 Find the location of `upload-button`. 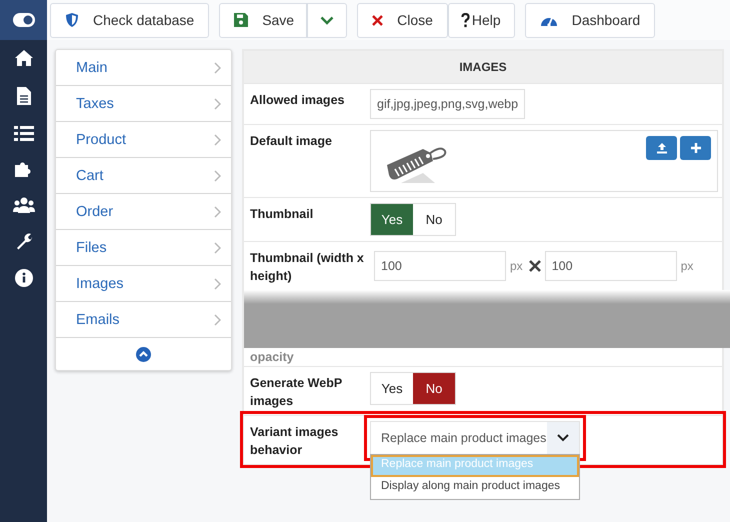

upload-button is located at coordinates (661, 148).